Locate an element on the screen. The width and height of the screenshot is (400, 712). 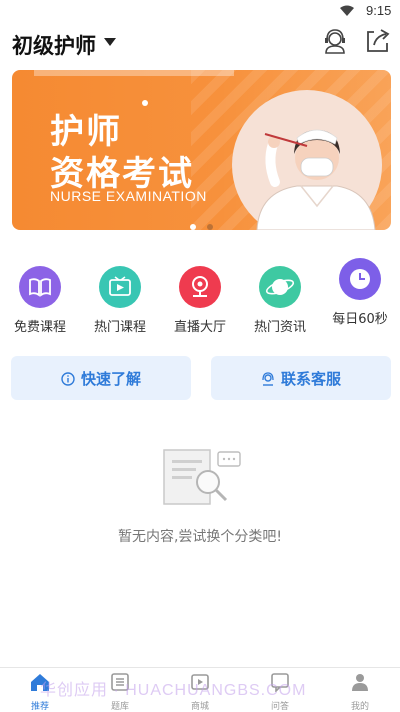
status-time: 9:15 is located at coordinates (379, 10).